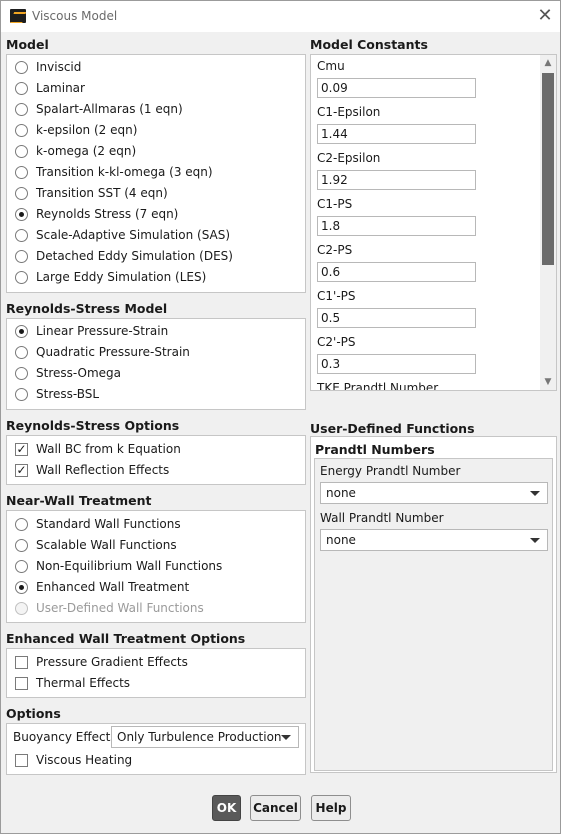 The image size is (561, 834). I want to click on c1-epsilon-input, so click(396, 134).